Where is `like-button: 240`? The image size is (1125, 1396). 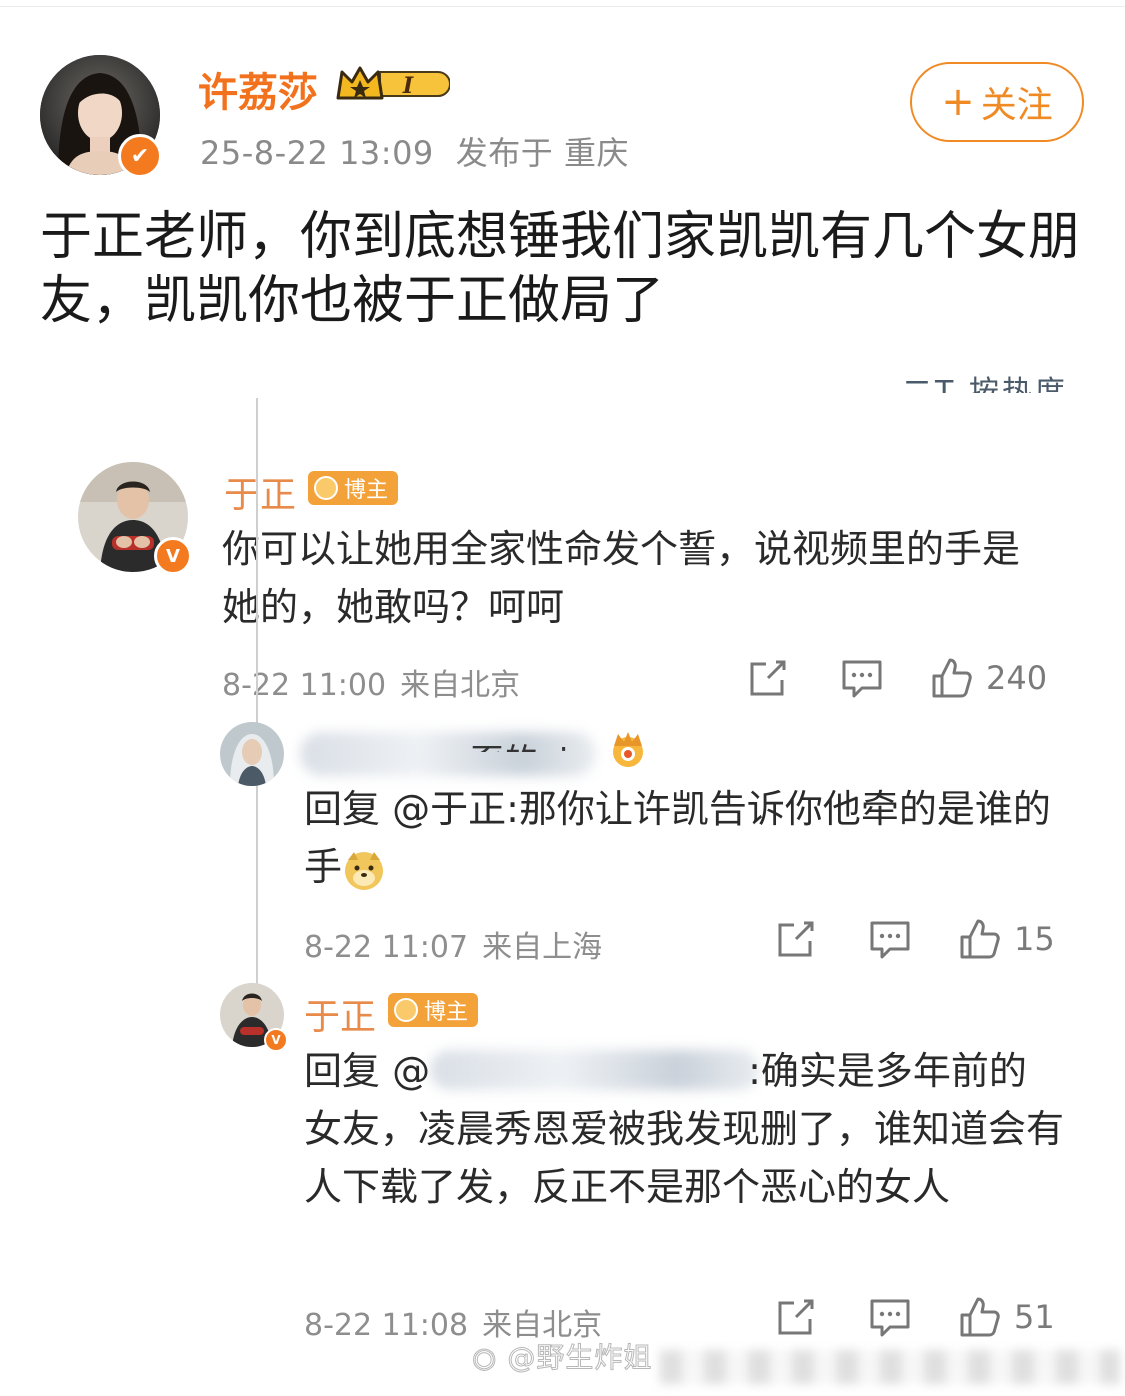
like-button: 240 is located at coordinates (988, 678).